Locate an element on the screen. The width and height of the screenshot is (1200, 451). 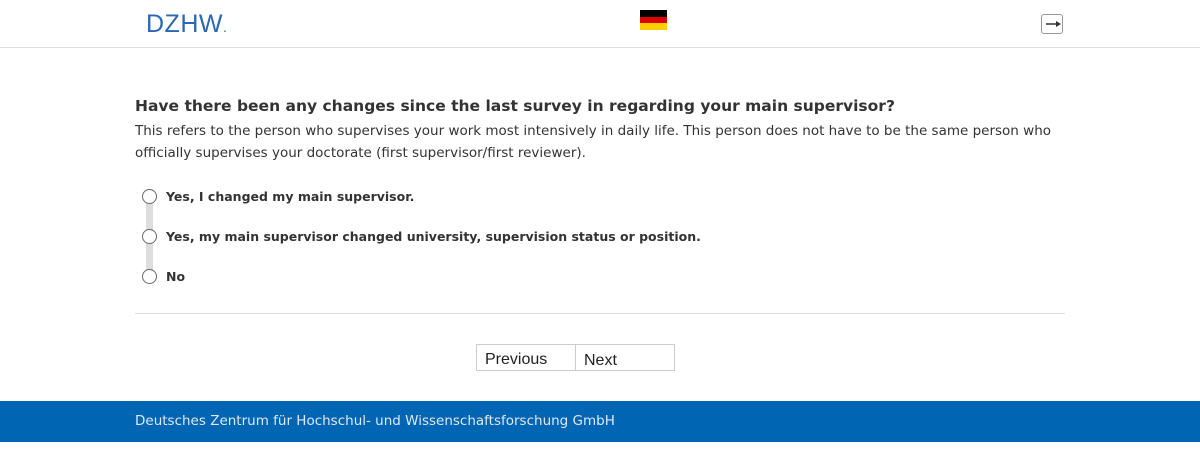
logo-text: DZHW is located at coordinates (184, 24).